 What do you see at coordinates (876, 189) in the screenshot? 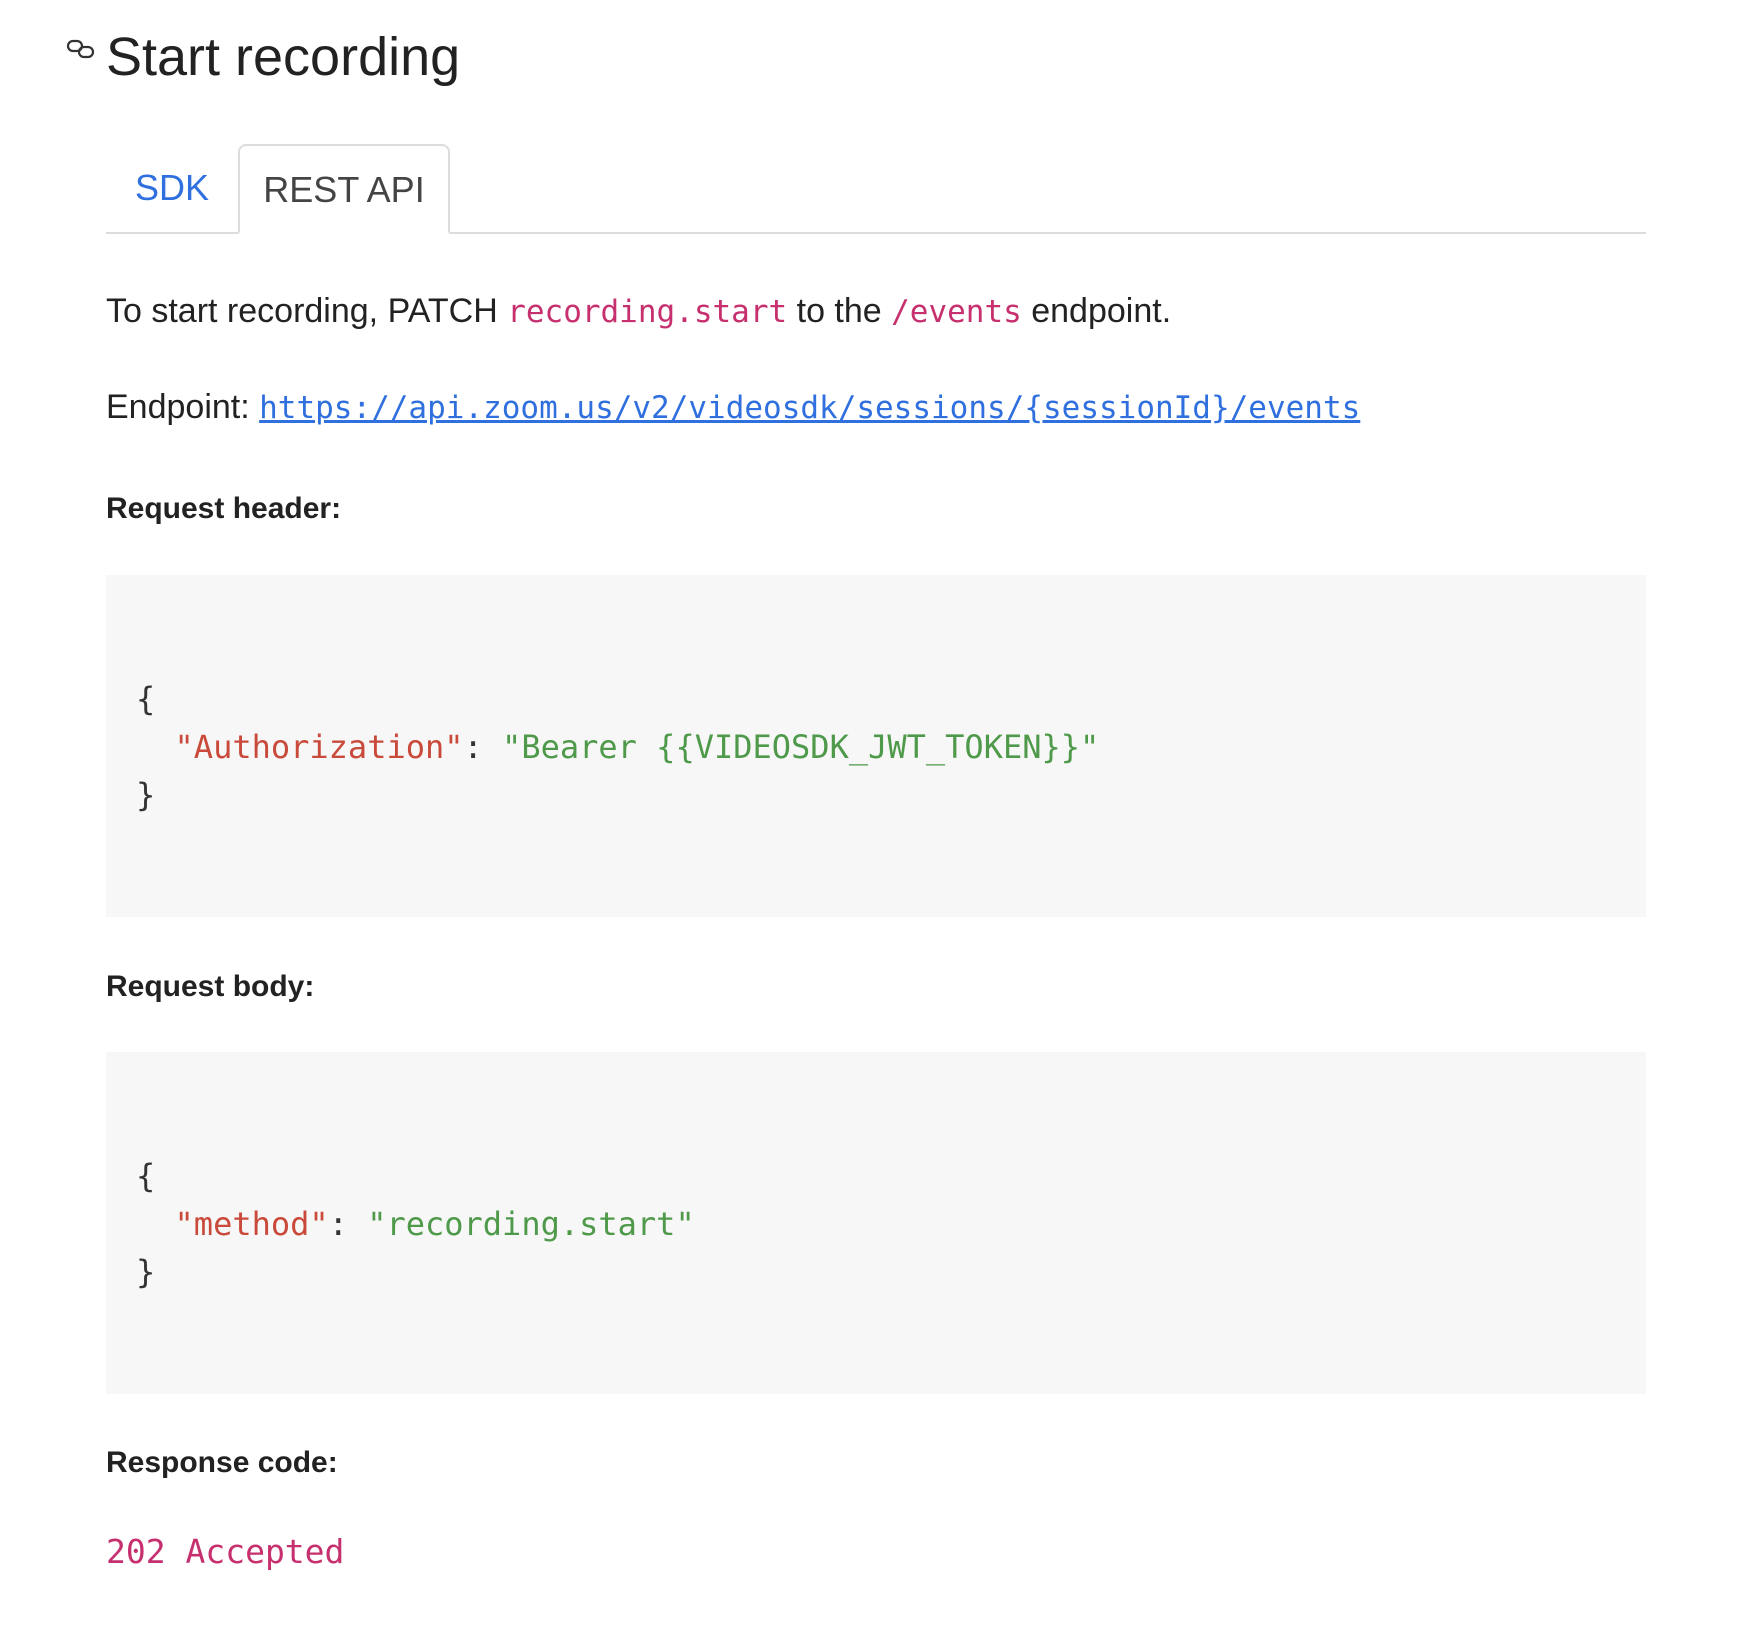
I see `tab-bar: SDK REST API` at bounding box center [876, 189].